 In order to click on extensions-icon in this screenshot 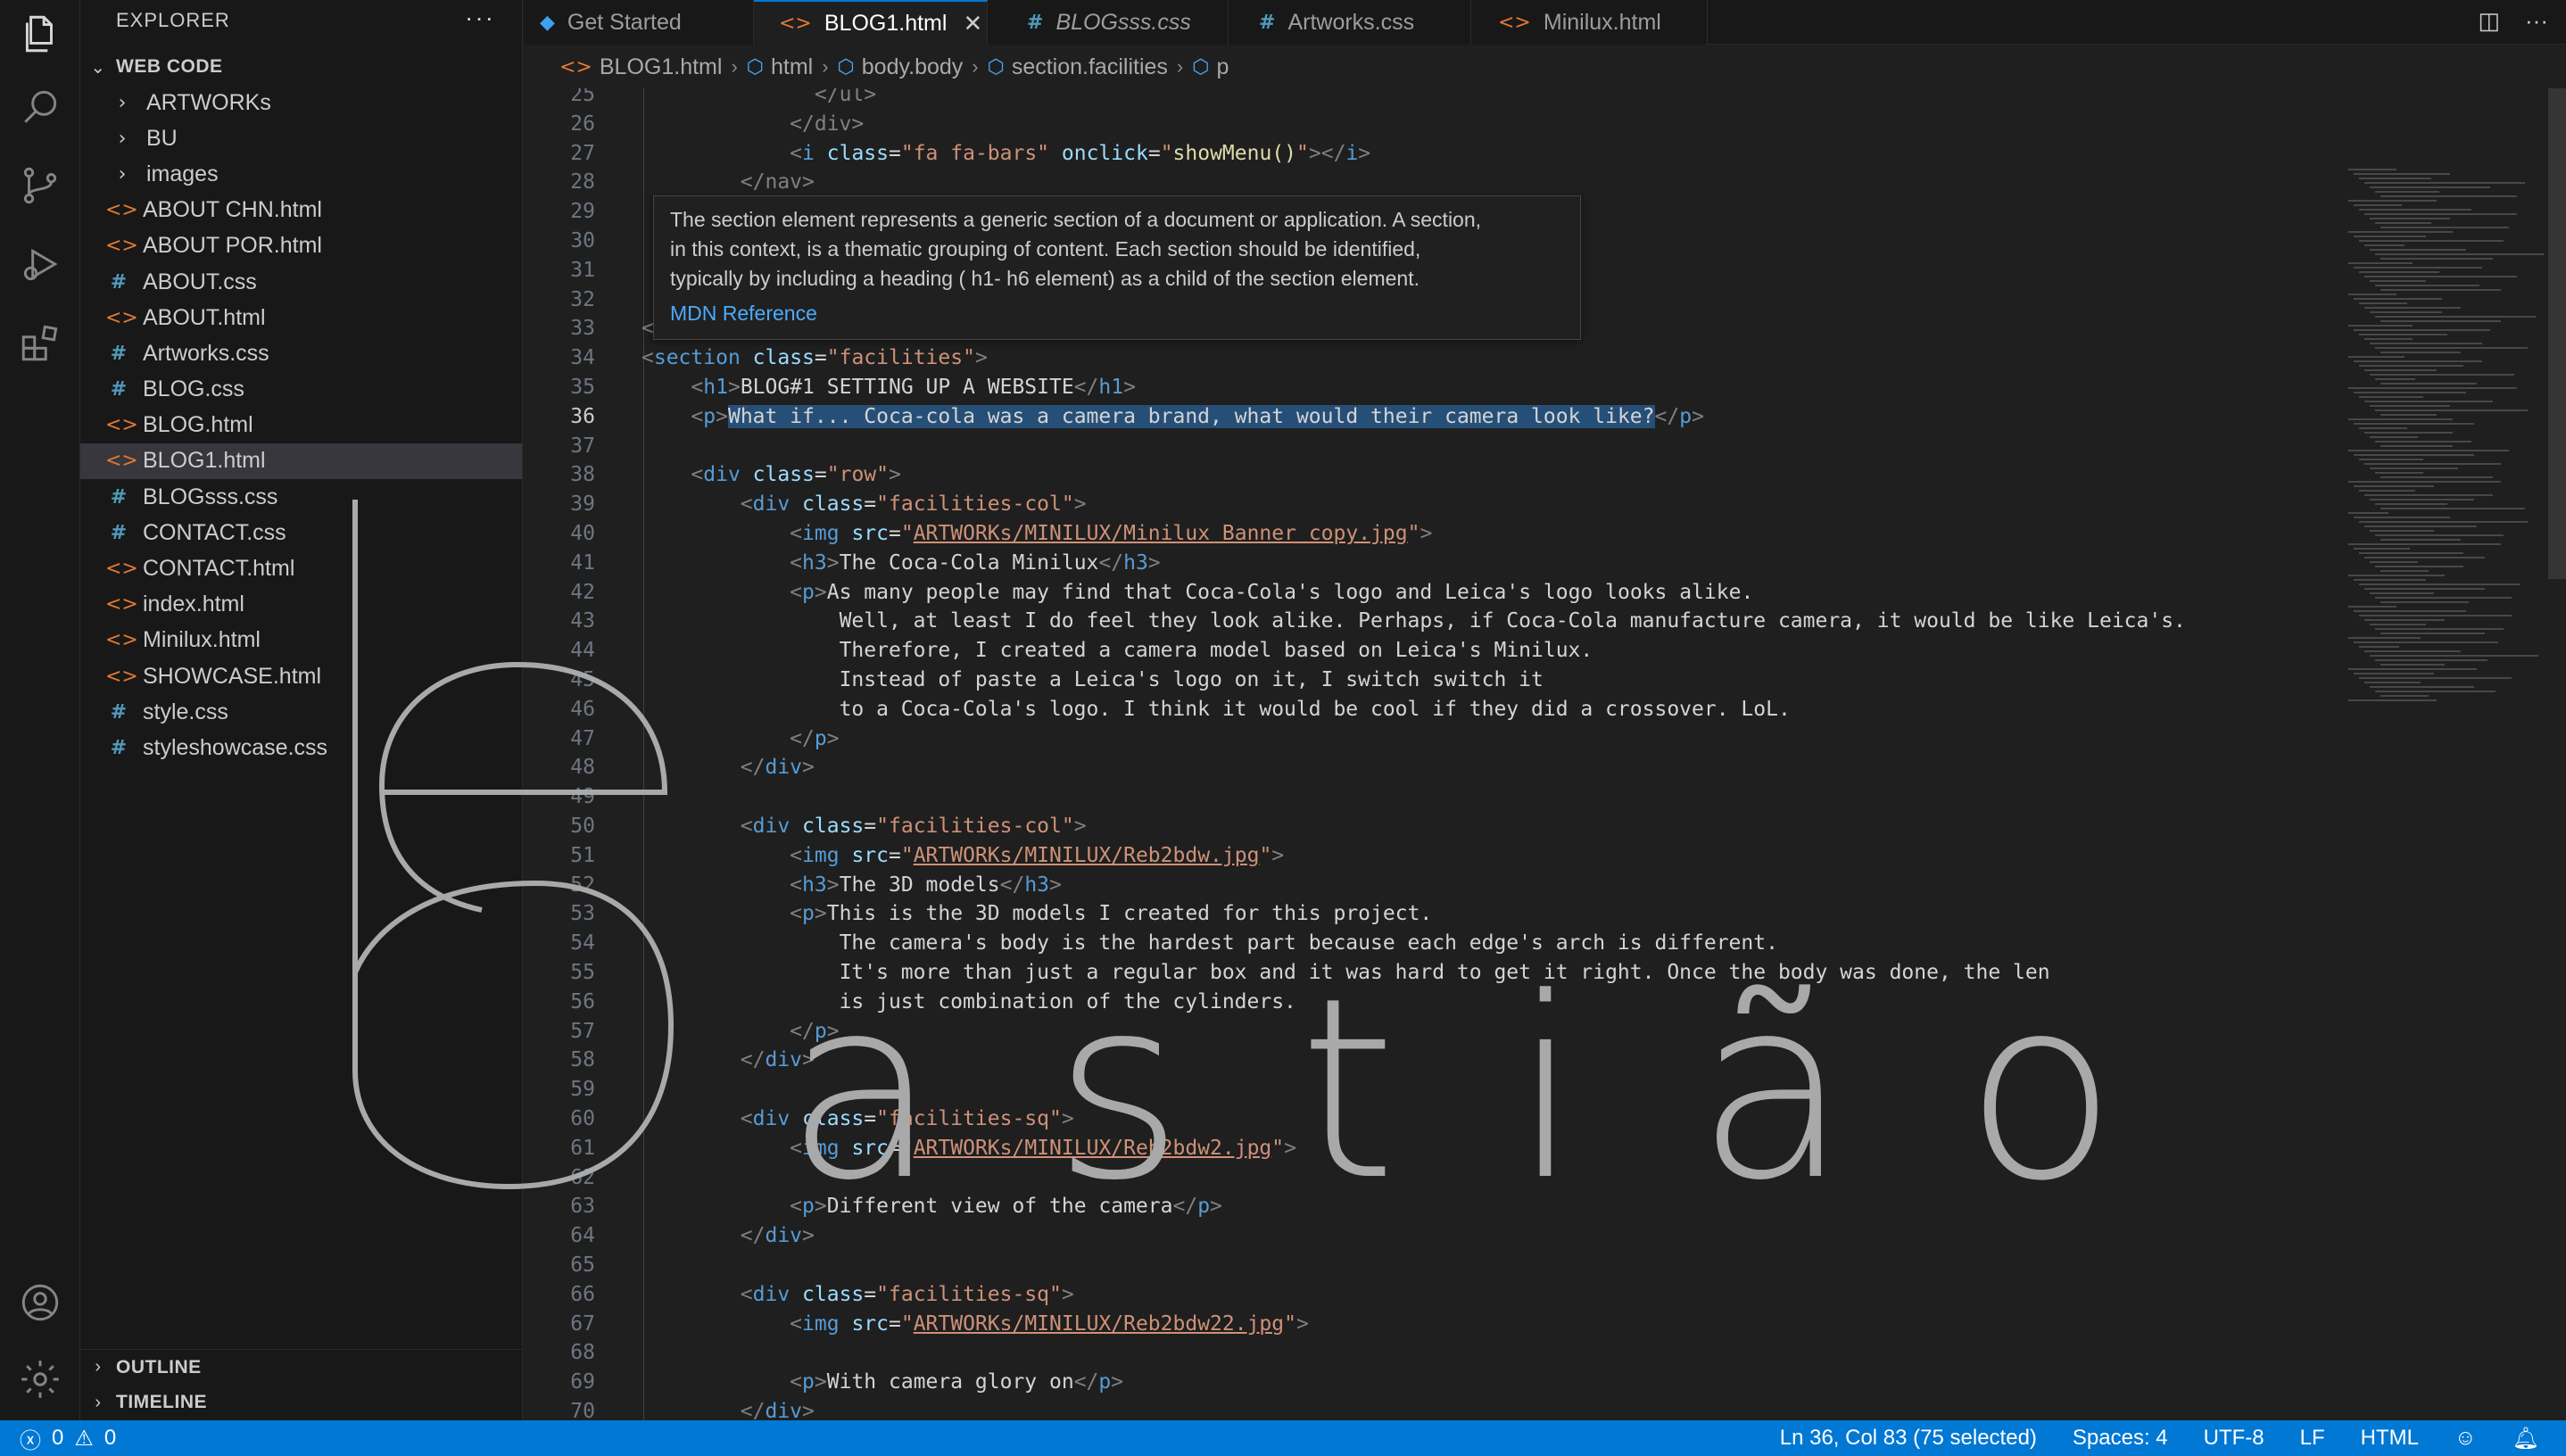, I will do `click(40, 343)`.